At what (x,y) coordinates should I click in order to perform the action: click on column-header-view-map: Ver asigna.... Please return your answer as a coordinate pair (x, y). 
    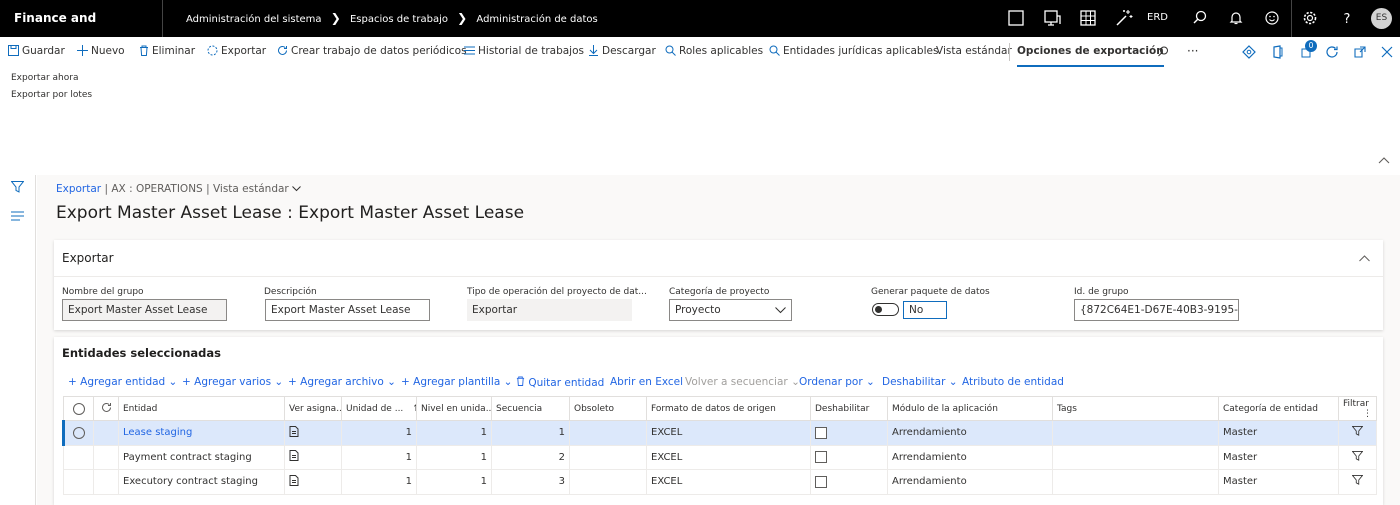
    Looking at the image, I should click on (313, 408).